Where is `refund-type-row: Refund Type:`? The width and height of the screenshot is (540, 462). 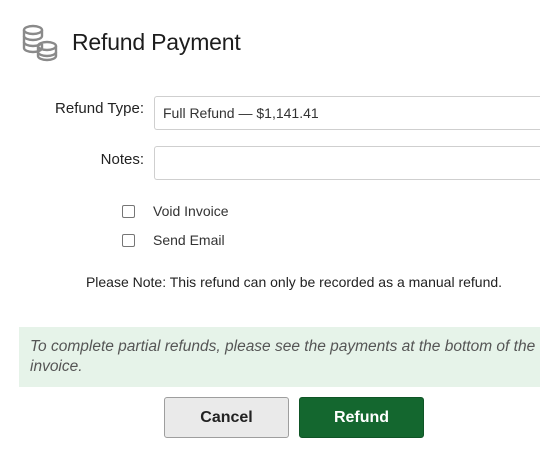 refund-type-row: Refund Type: is located at coordinates (72, 108).